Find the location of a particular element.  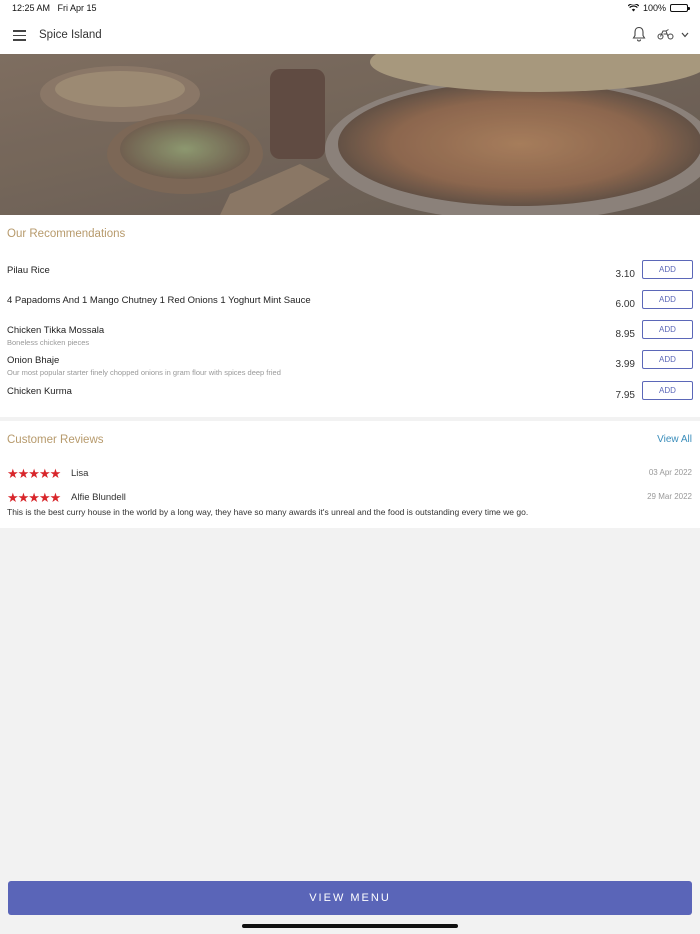

item-price: 3.99 is located at coordinates (625, 364).